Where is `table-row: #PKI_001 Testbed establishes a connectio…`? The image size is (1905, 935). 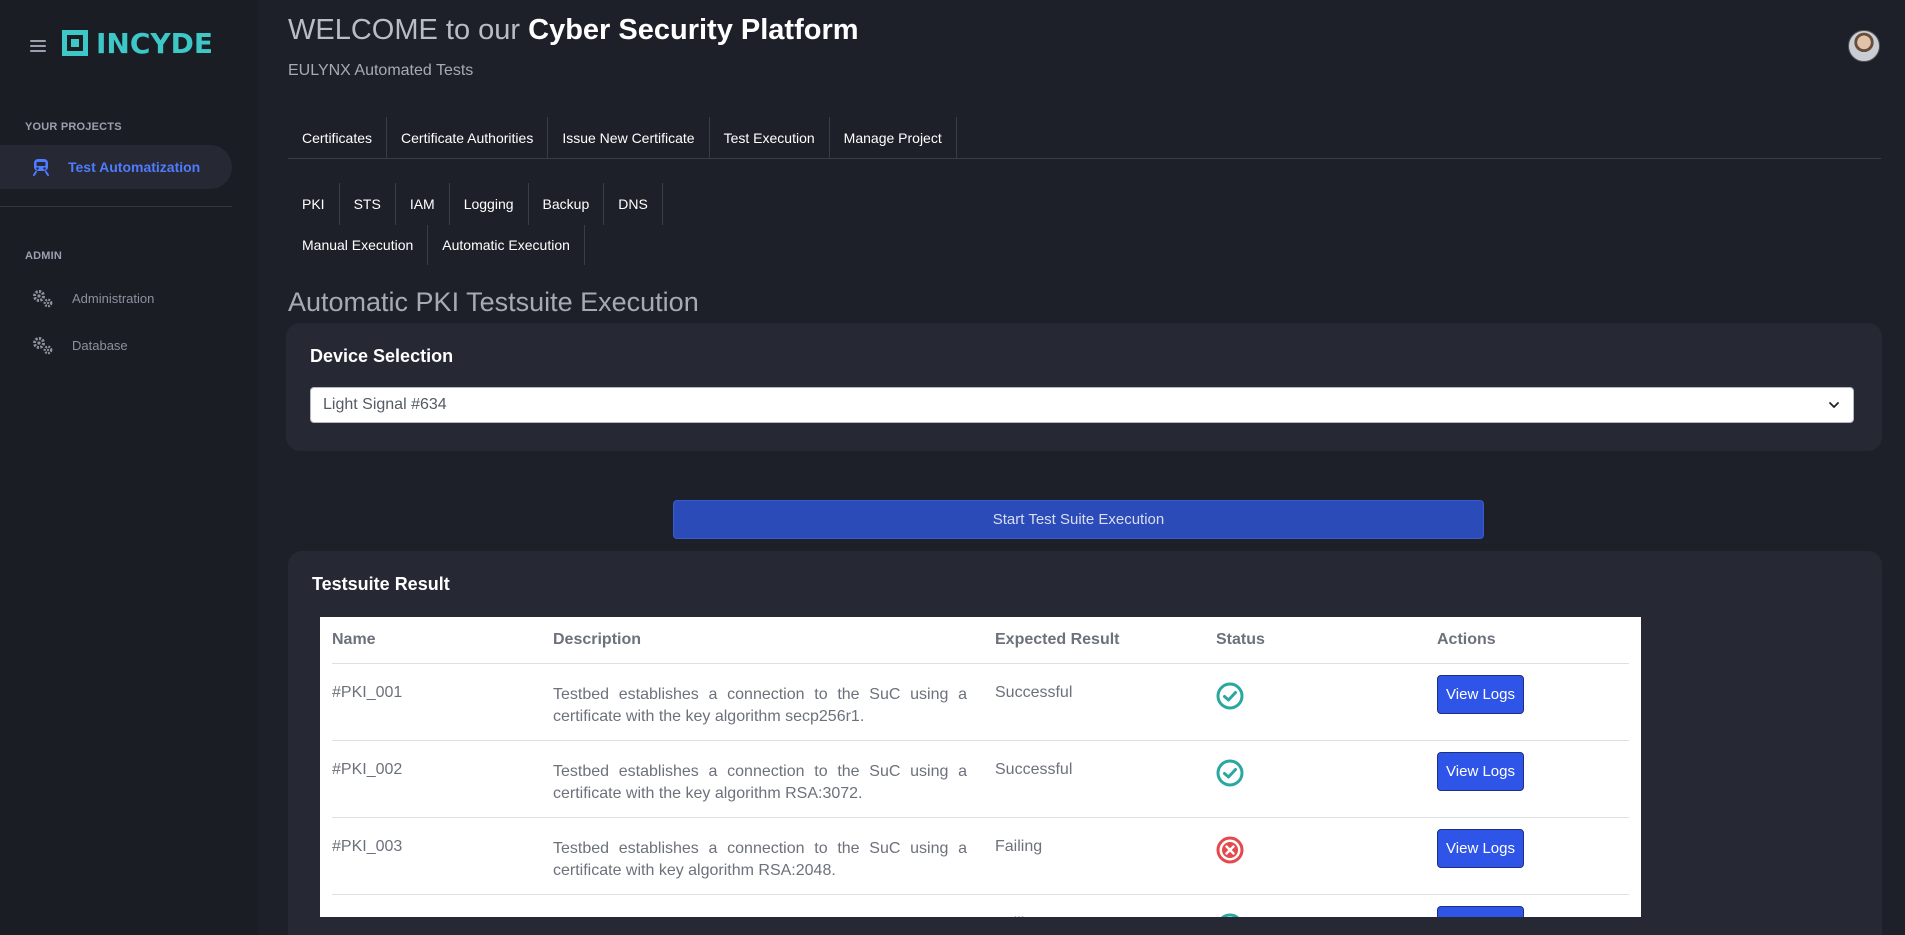
table-row: #PKI_001 Testbed establishes a connectio… is located at coordinates (980, 702).